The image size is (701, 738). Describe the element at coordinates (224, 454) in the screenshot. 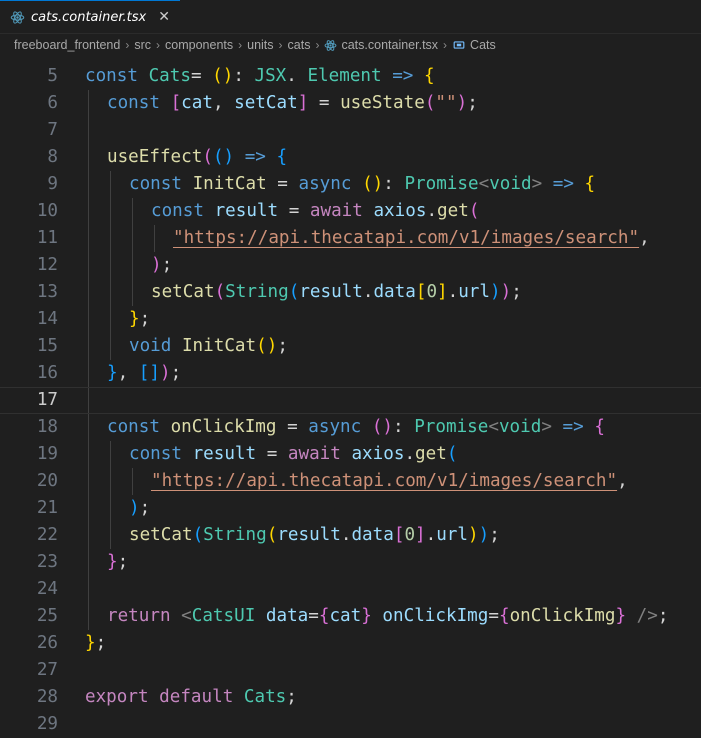

I see `code-token: result` at that location.